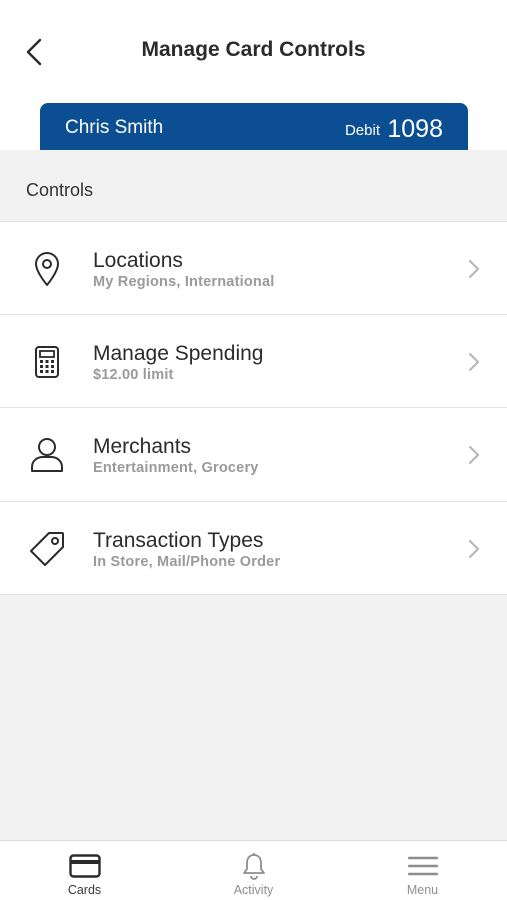  I want to click on bell-icon, so click(254, 866).